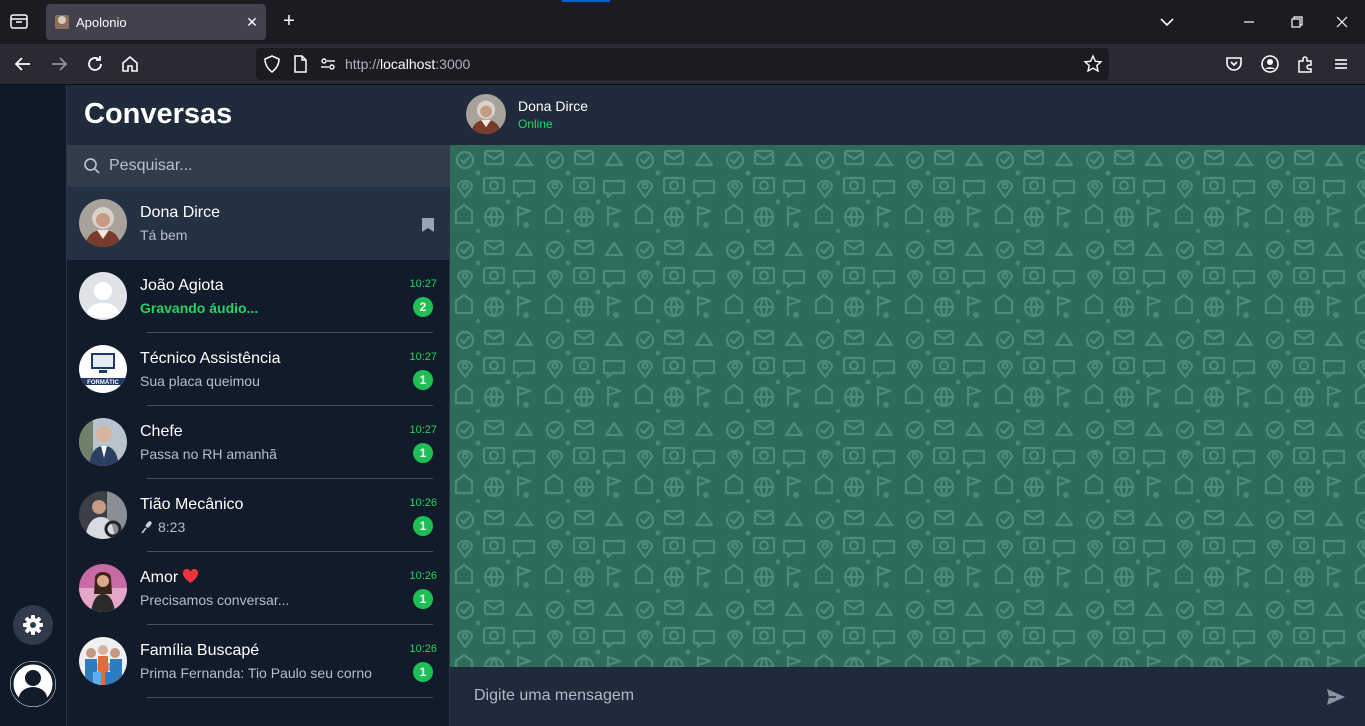 Image resolution: width=1365 pixels, height=726 pixels. Describe the element at coordinates (1336, 697) in the screenshot. I see `send-icon` at that location.